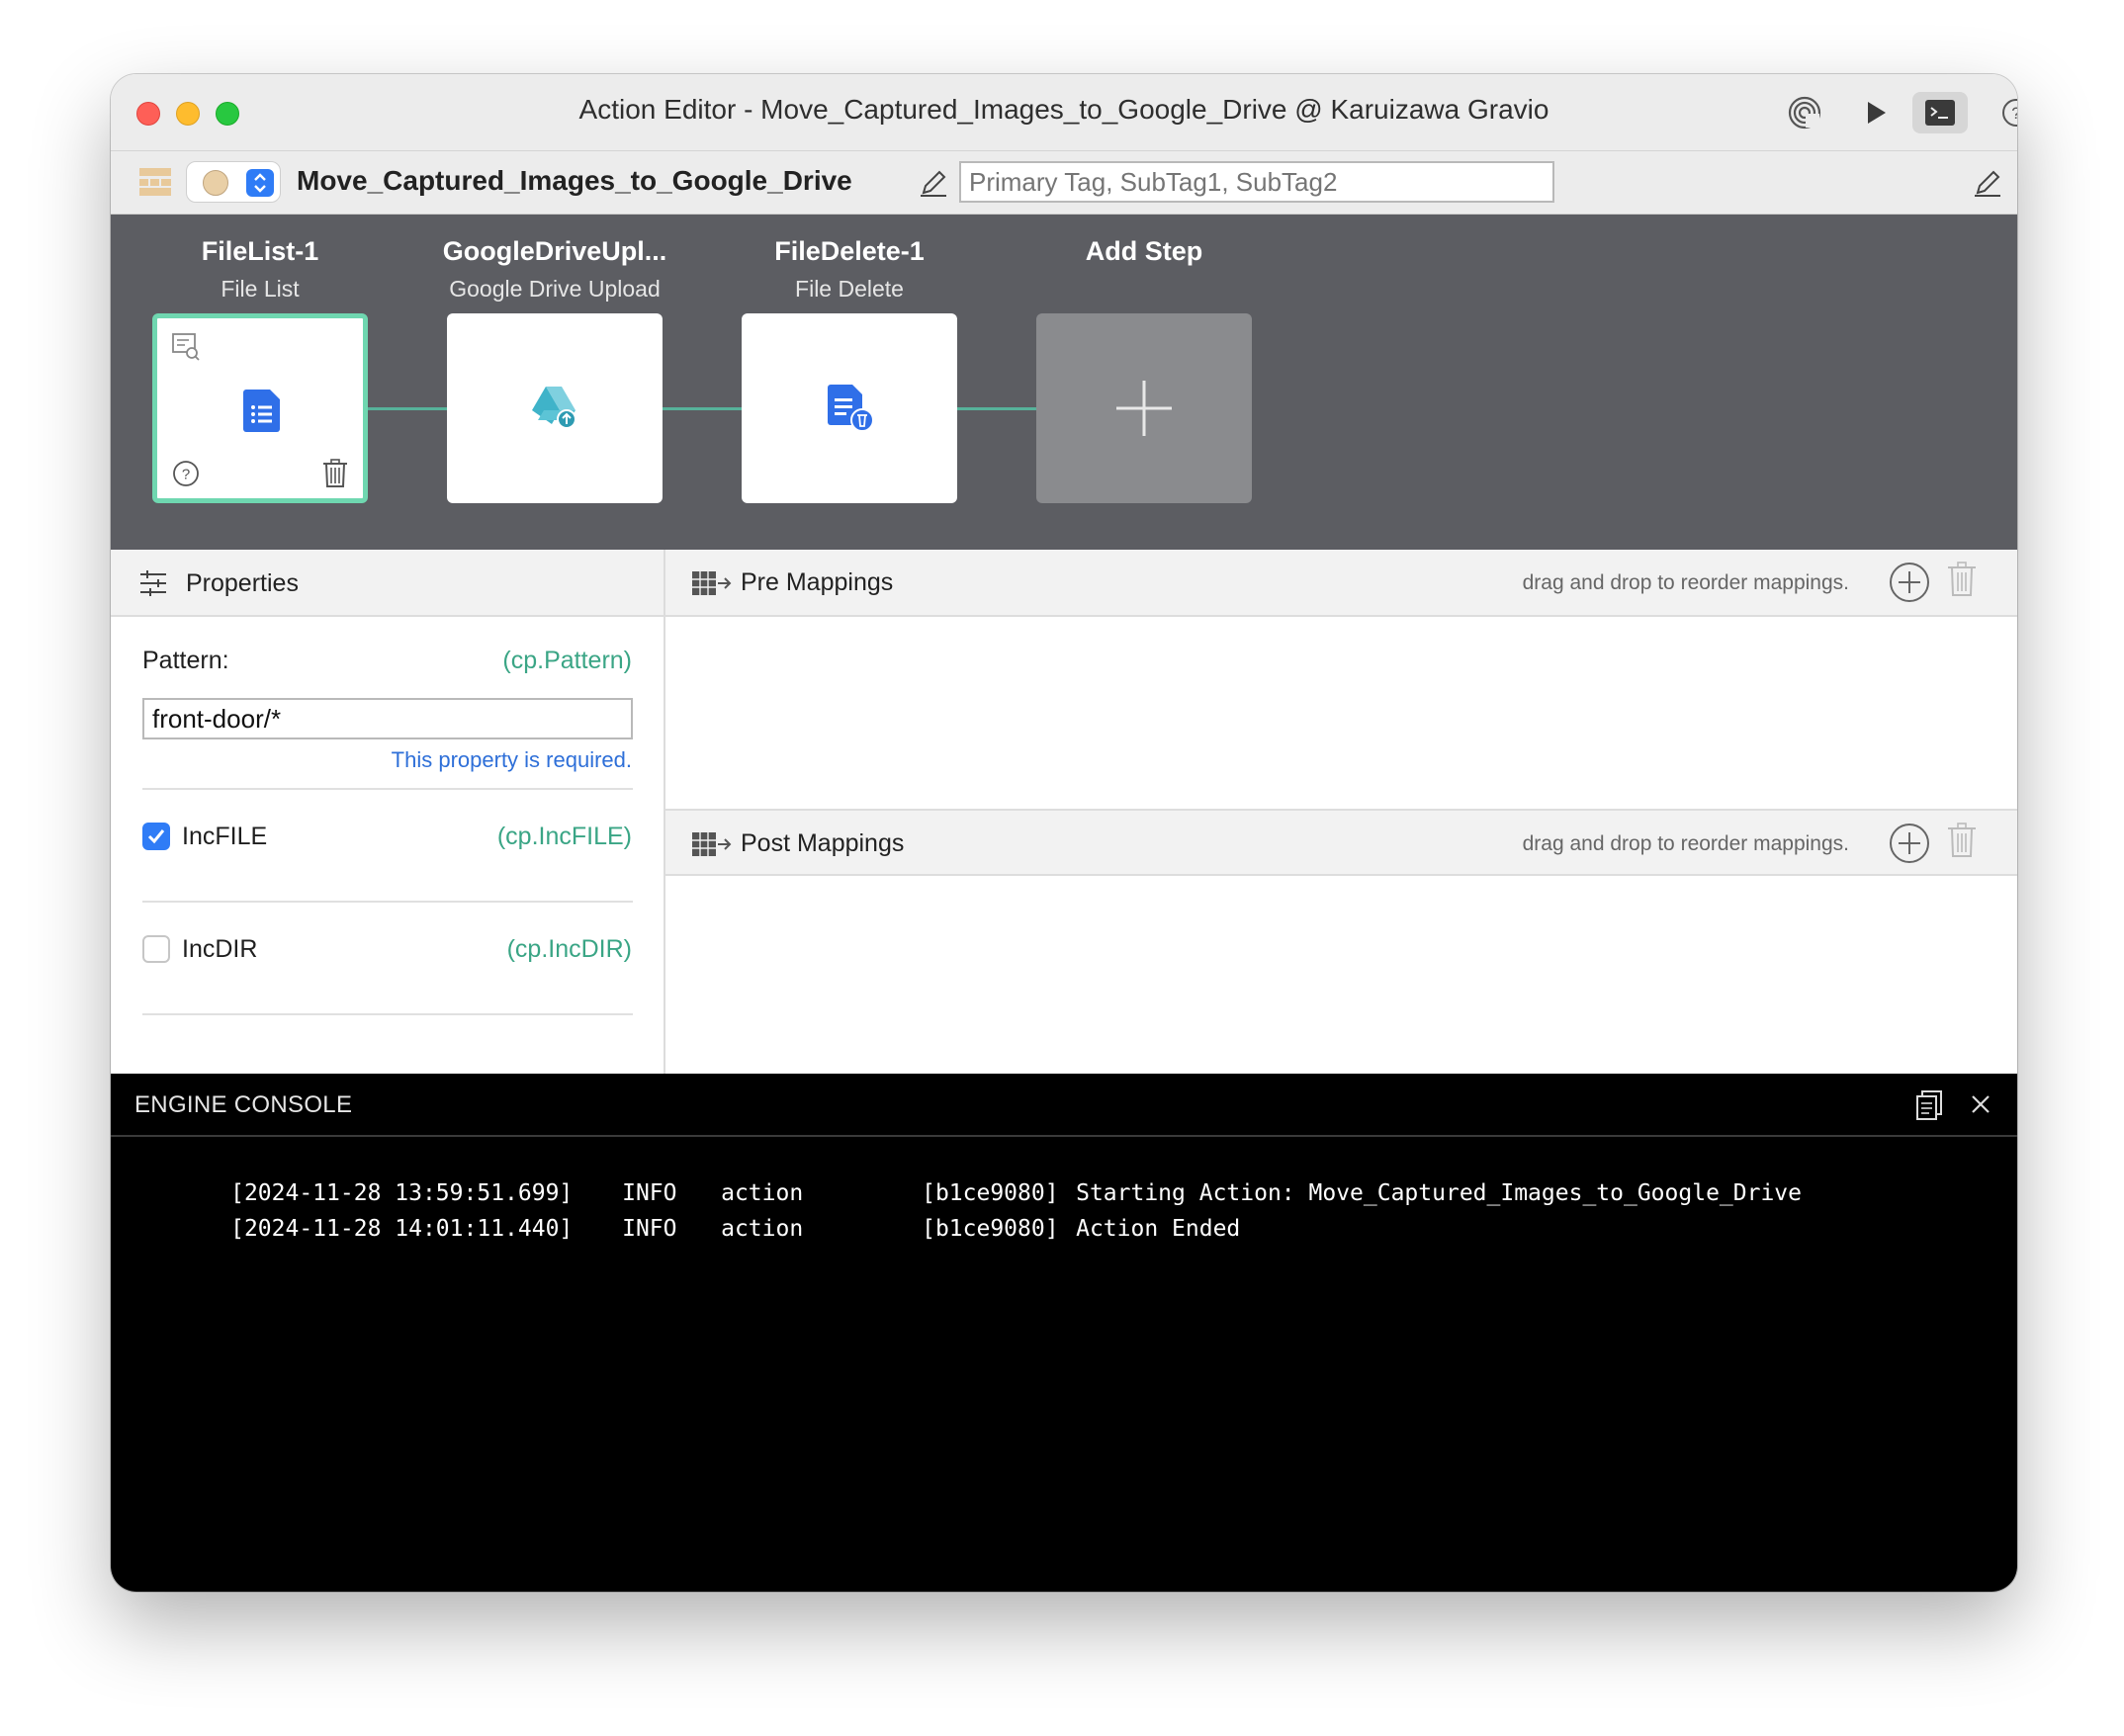 The image size is (2124, 1736). I want to click on minimize-window-button, so click(188, 114).